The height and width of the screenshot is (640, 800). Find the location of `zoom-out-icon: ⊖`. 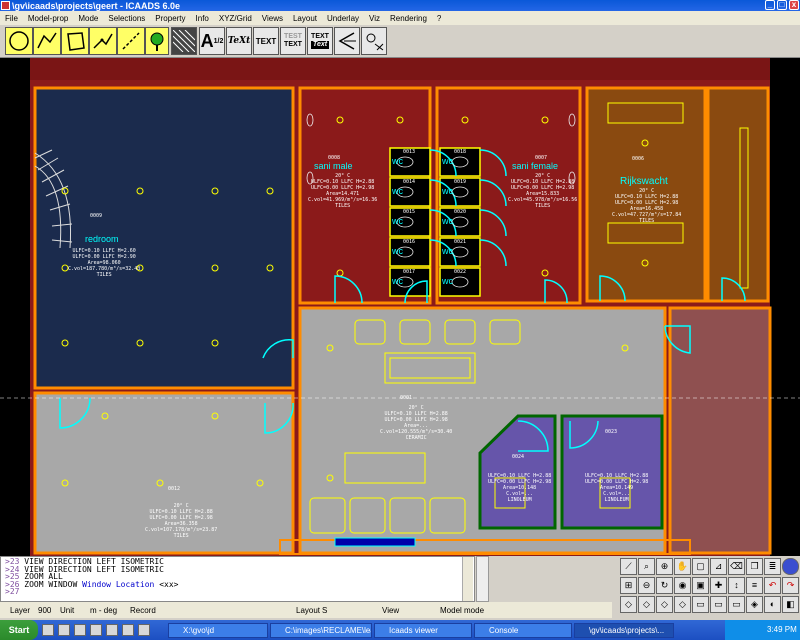

zoom-out-icon: ⊖ is located at coordinates (646, 585).